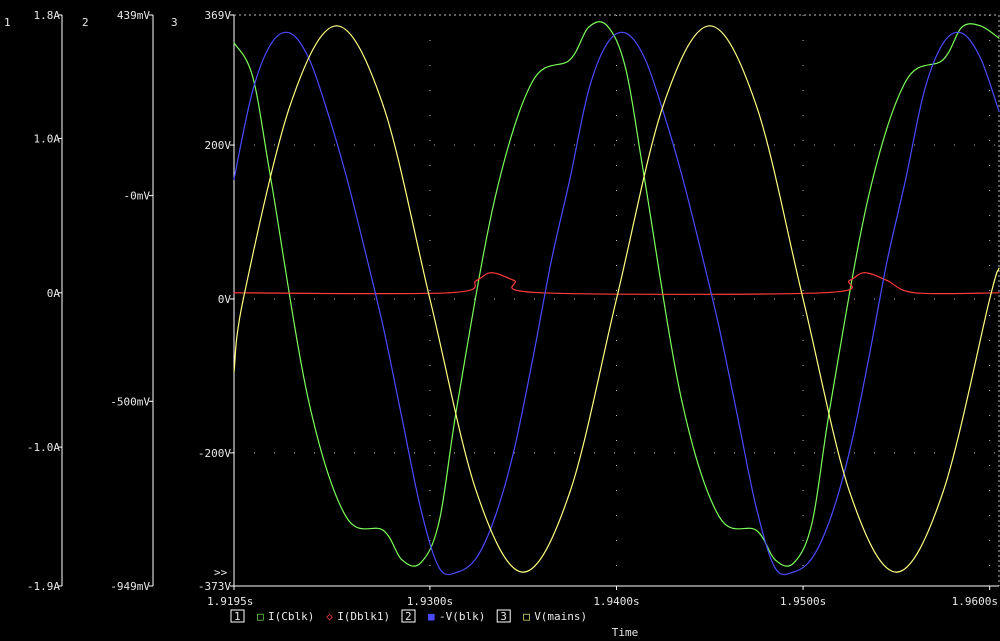  Describe the element at coordinates (43, 586) in the screenshot. I see `y-tick-label: -1.9A` at that location.